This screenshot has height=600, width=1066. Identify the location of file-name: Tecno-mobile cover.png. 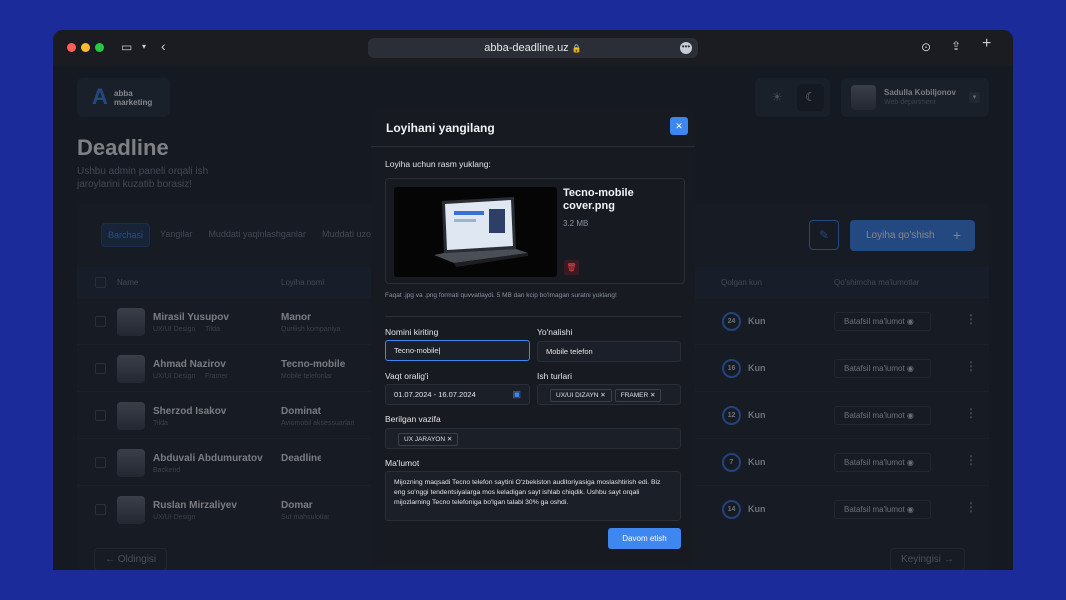
(598, 199).